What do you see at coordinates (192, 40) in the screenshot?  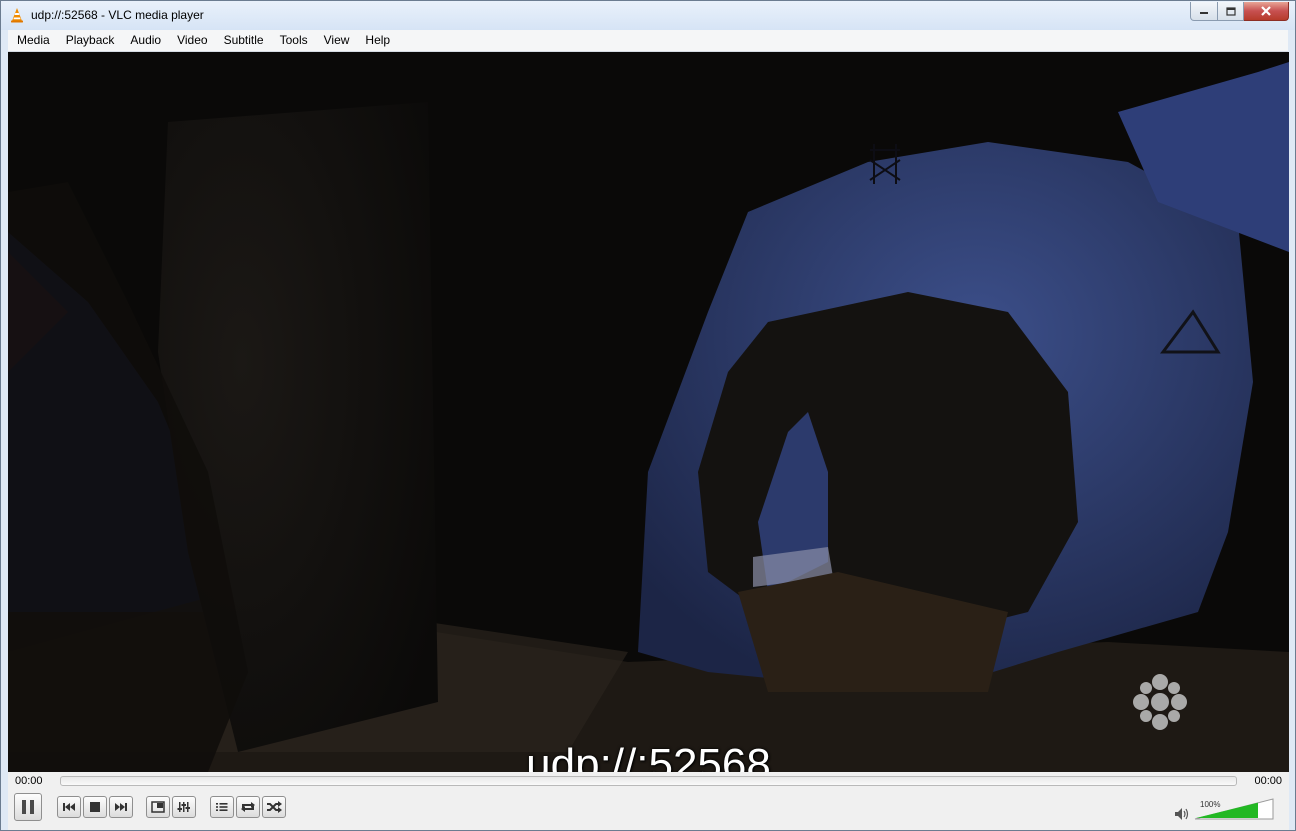 I see `menu-video: Video` at bounding box center [192, 40].